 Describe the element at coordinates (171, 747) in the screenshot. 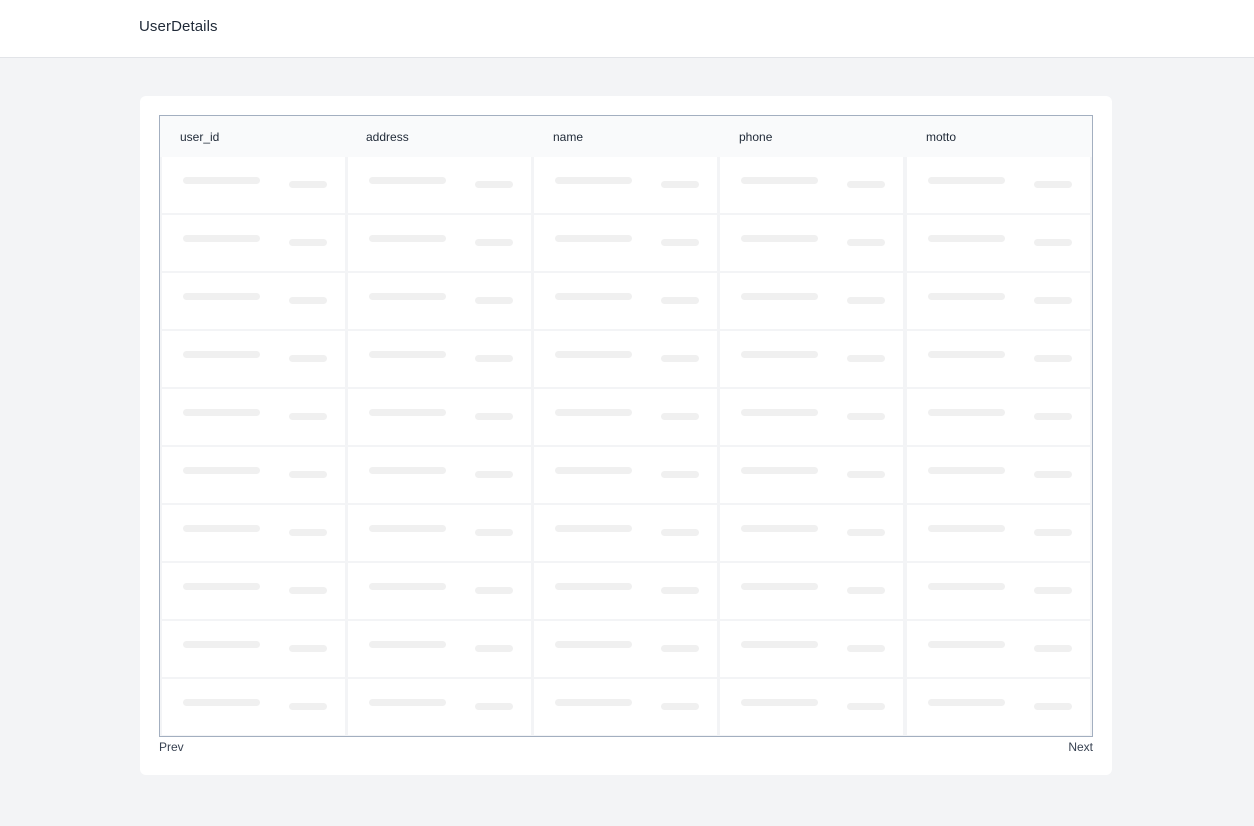

I see `prev-button: Prev` at that location.